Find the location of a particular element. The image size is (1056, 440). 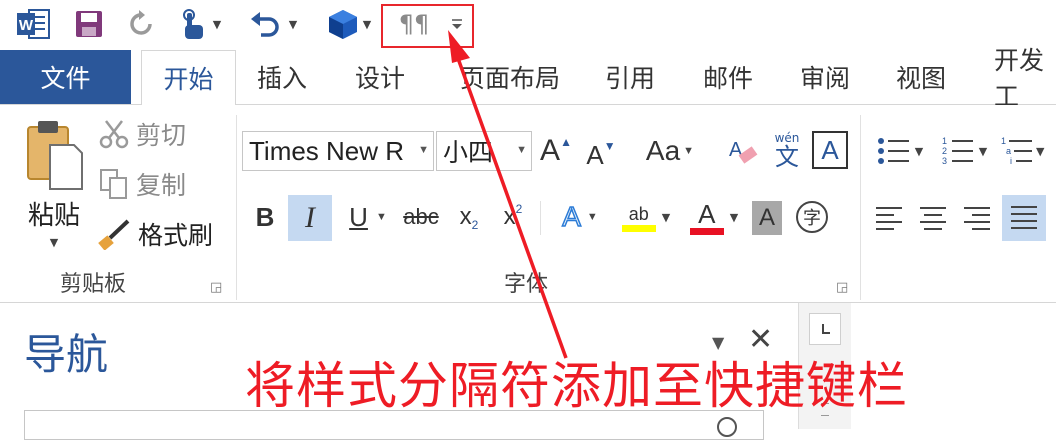

annotation-text: 将样式分隔符添加至快捷键栏 is located at coordinates (576, 386).